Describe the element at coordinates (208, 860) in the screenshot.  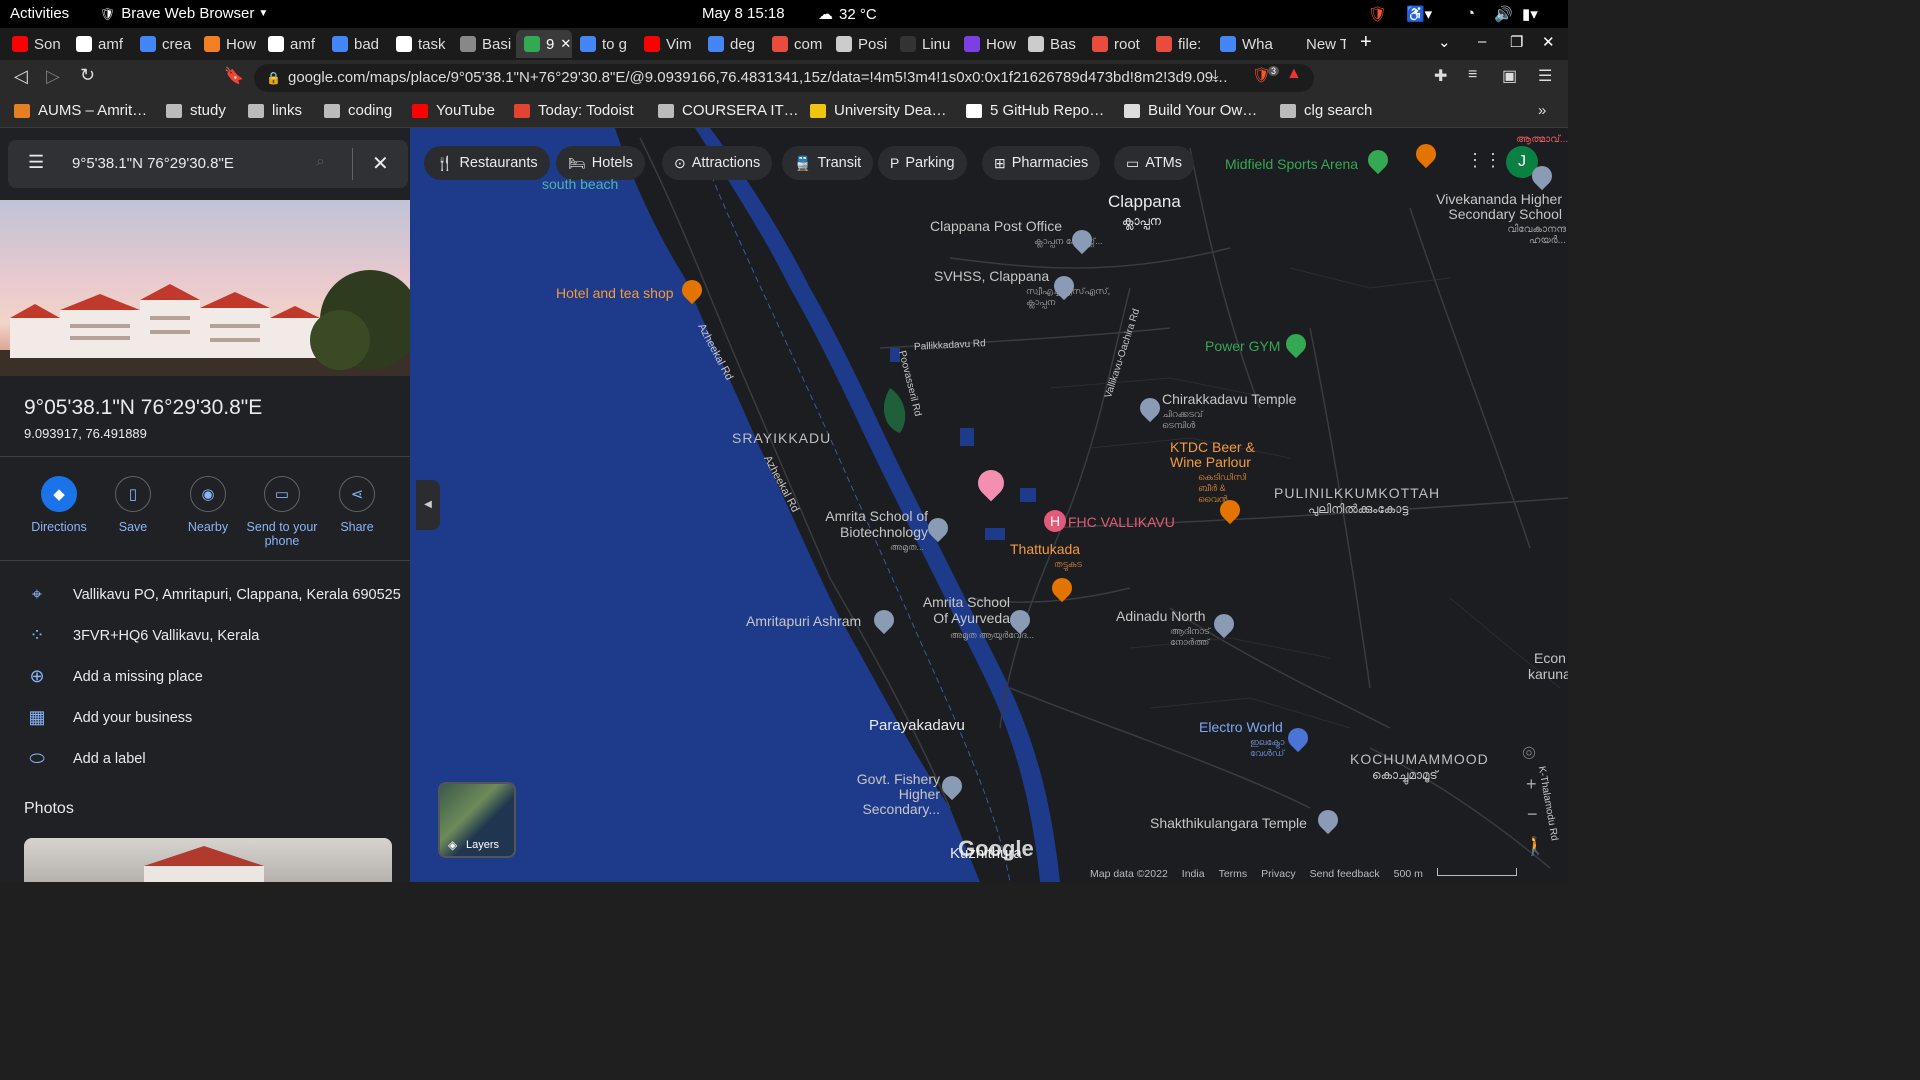
I see `photos-thumbnail` at that location.